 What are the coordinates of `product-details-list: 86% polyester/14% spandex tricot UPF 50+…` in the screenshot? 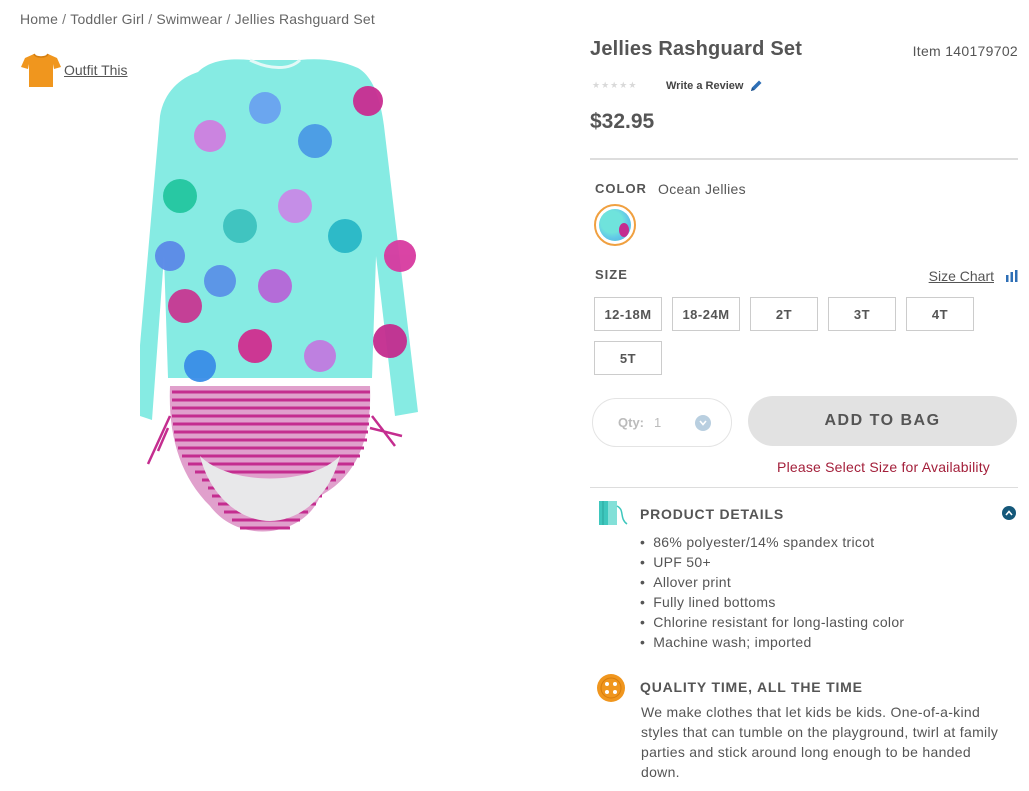 It's located at (772, 592).